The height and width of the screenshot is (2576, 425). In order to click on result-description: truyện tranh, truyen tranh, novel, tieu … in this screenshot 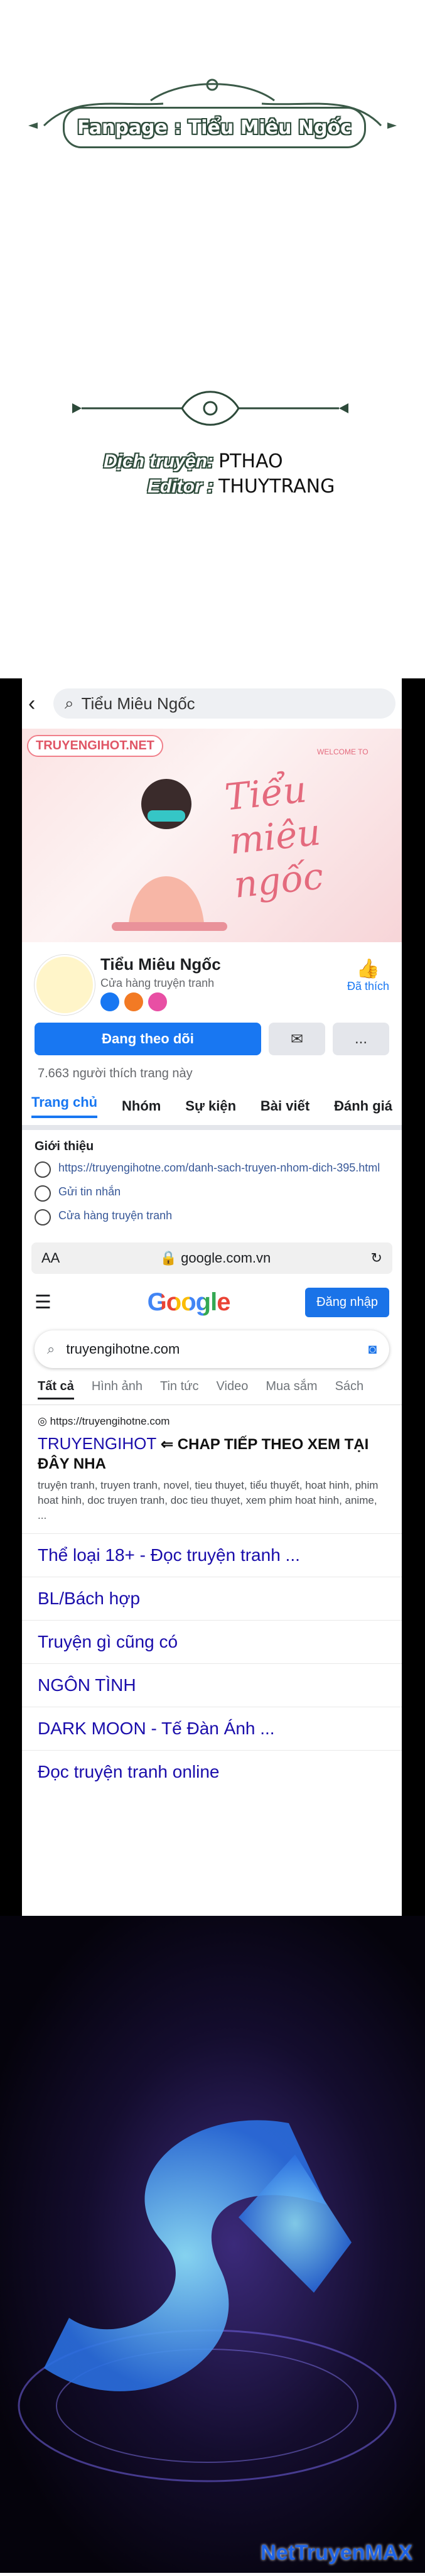, I will do `click(209, 1500)`.